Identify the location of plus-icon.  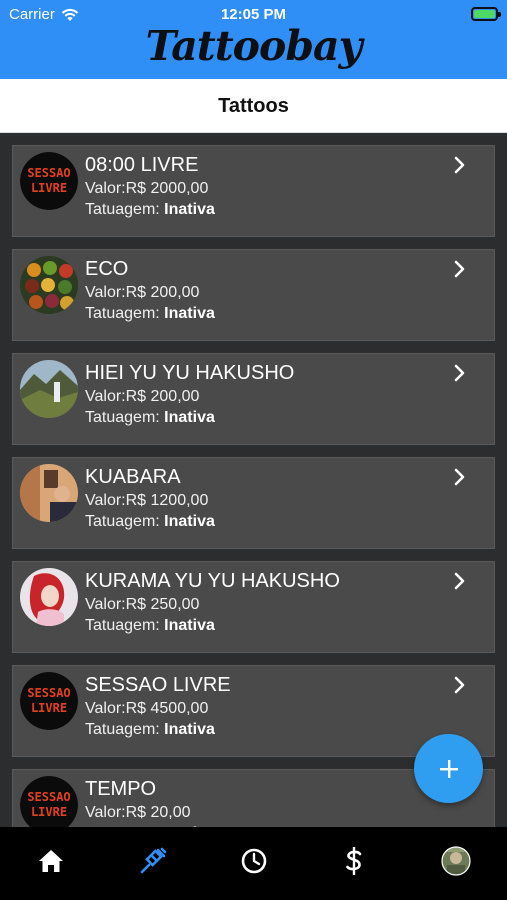
(448, 768).